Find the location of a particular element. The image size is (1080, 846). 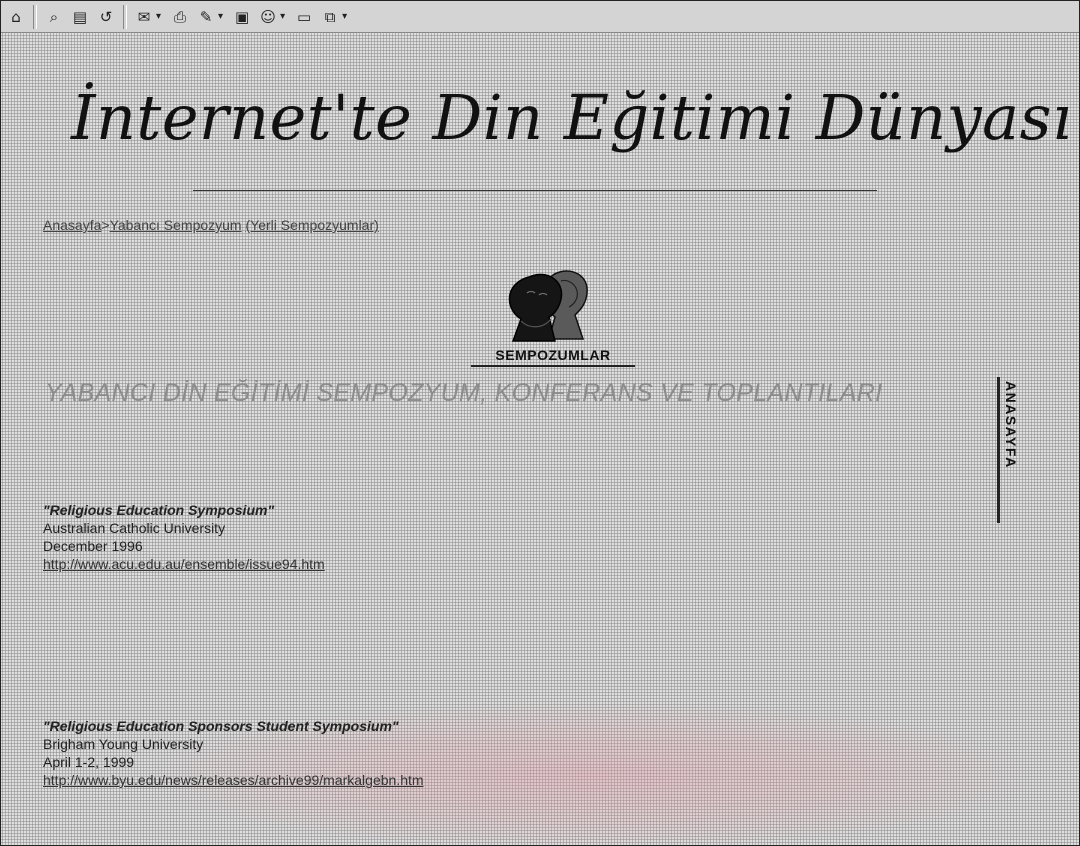

entry-organization: Australian Catholic University is located at coordinates (134, 528).